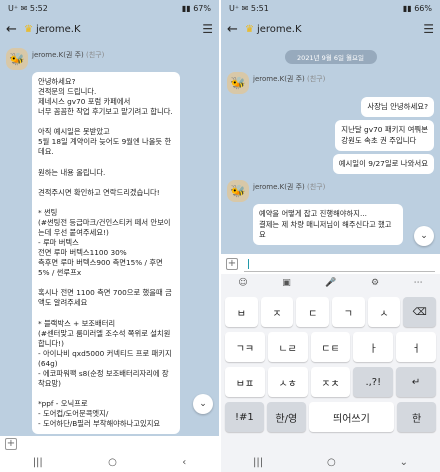  I want to click on more-icon: ⋯, so click(418, 283).